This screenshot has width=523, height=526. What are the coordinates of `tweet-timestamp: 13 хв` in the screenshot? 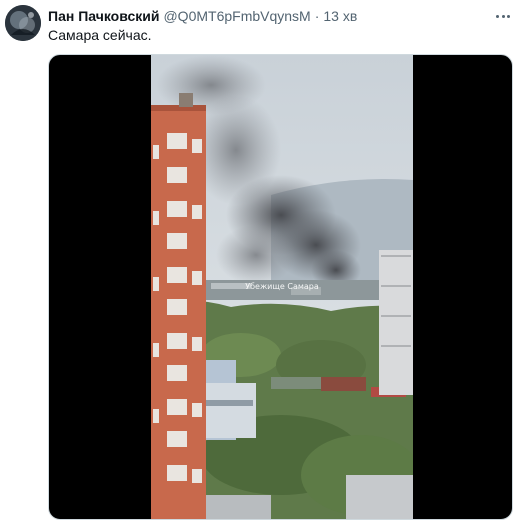 It's located at (340, 16).